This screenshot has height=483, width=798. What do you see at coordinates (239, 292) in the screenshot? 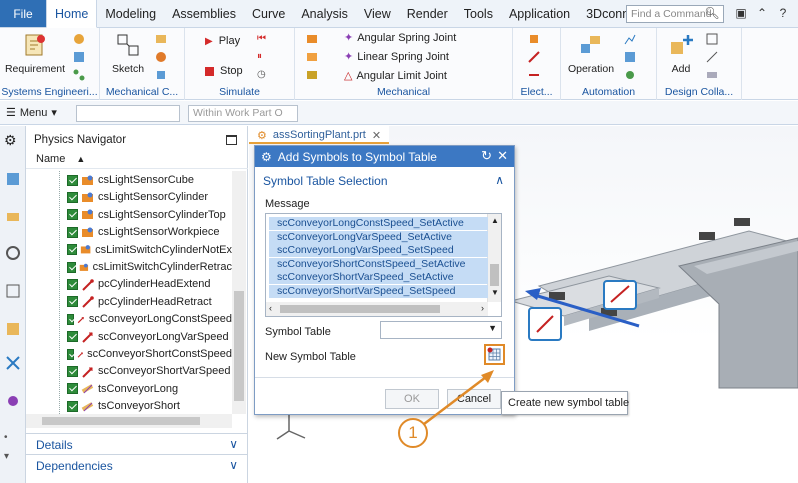
I see `navigator-vertical-scrollbar` at bounding box center [239, 292].